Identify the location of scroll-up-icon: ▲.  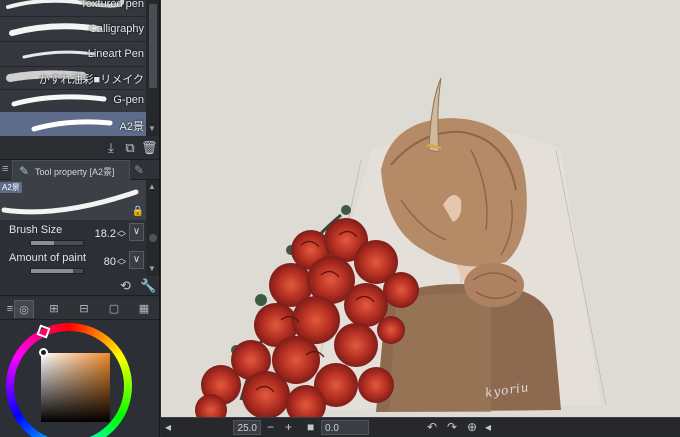
(152, 186).